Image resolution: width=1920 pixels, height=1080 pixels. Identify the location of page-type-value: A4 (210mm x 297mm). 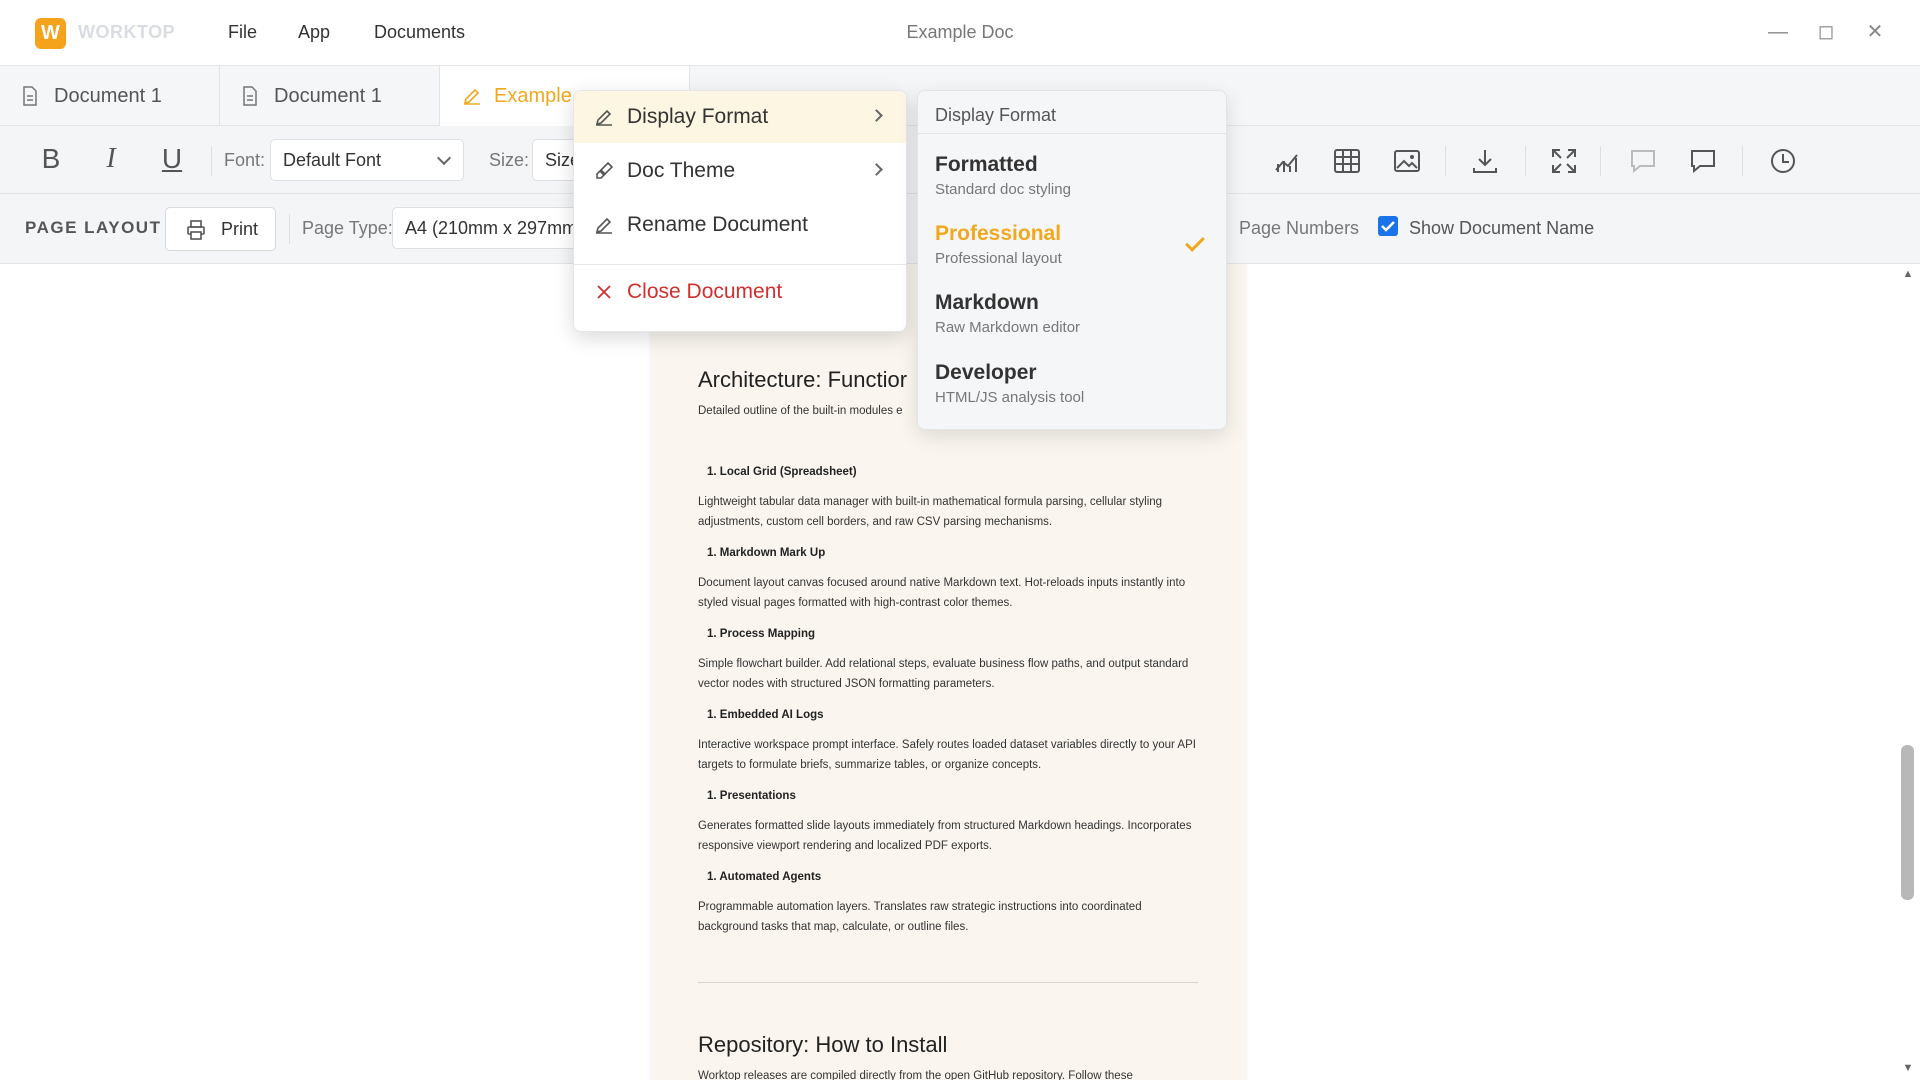
(493, 228).